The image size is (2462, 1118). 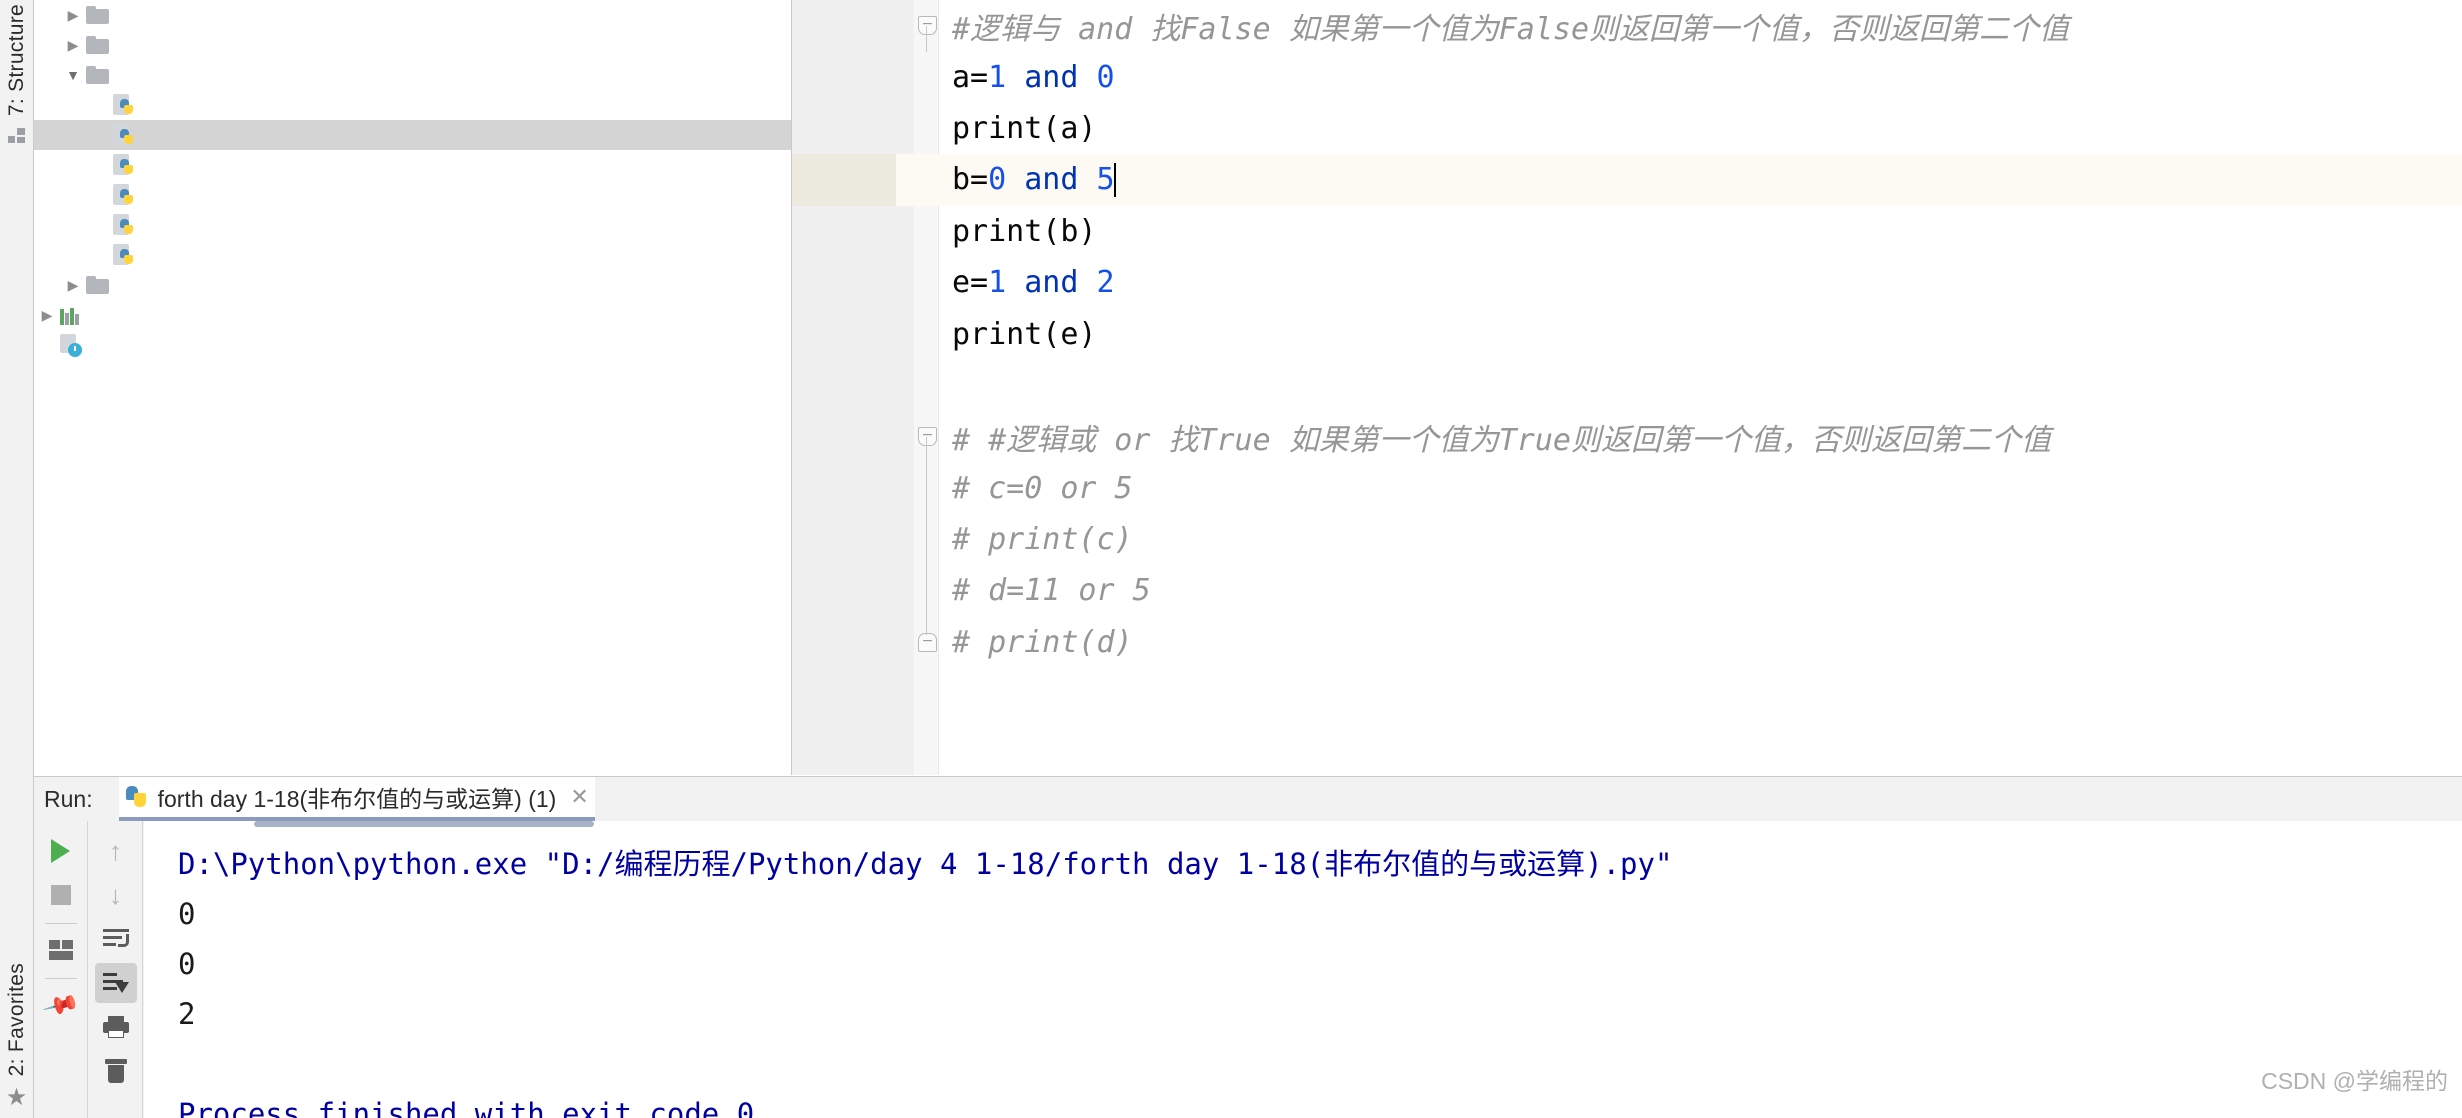 I want to click on editor-line: a=1 and 0, so click(x=1627, y=76).